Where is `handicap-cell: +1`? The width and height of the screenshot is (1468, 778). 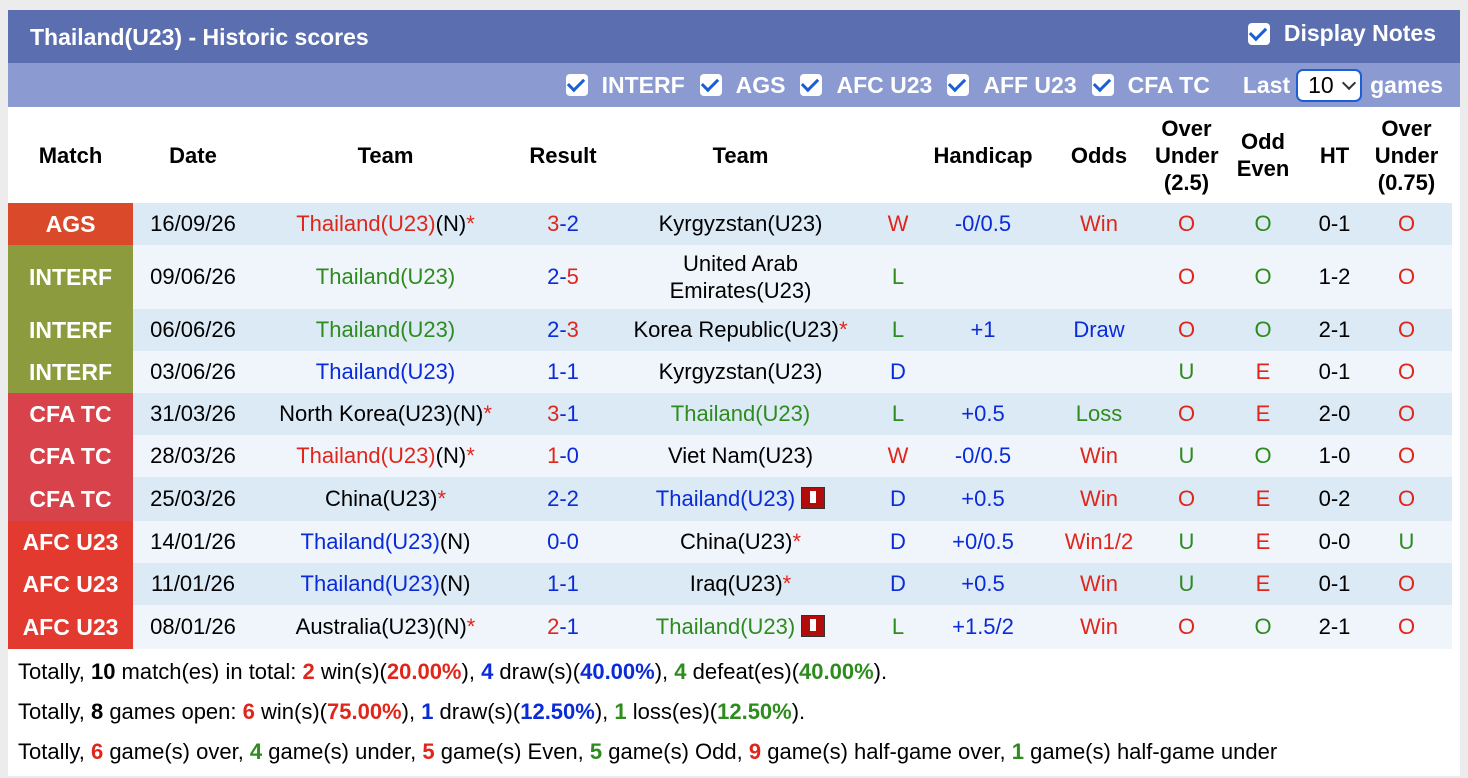 handicap-cell: +1 is located at coordinates (983, 330).